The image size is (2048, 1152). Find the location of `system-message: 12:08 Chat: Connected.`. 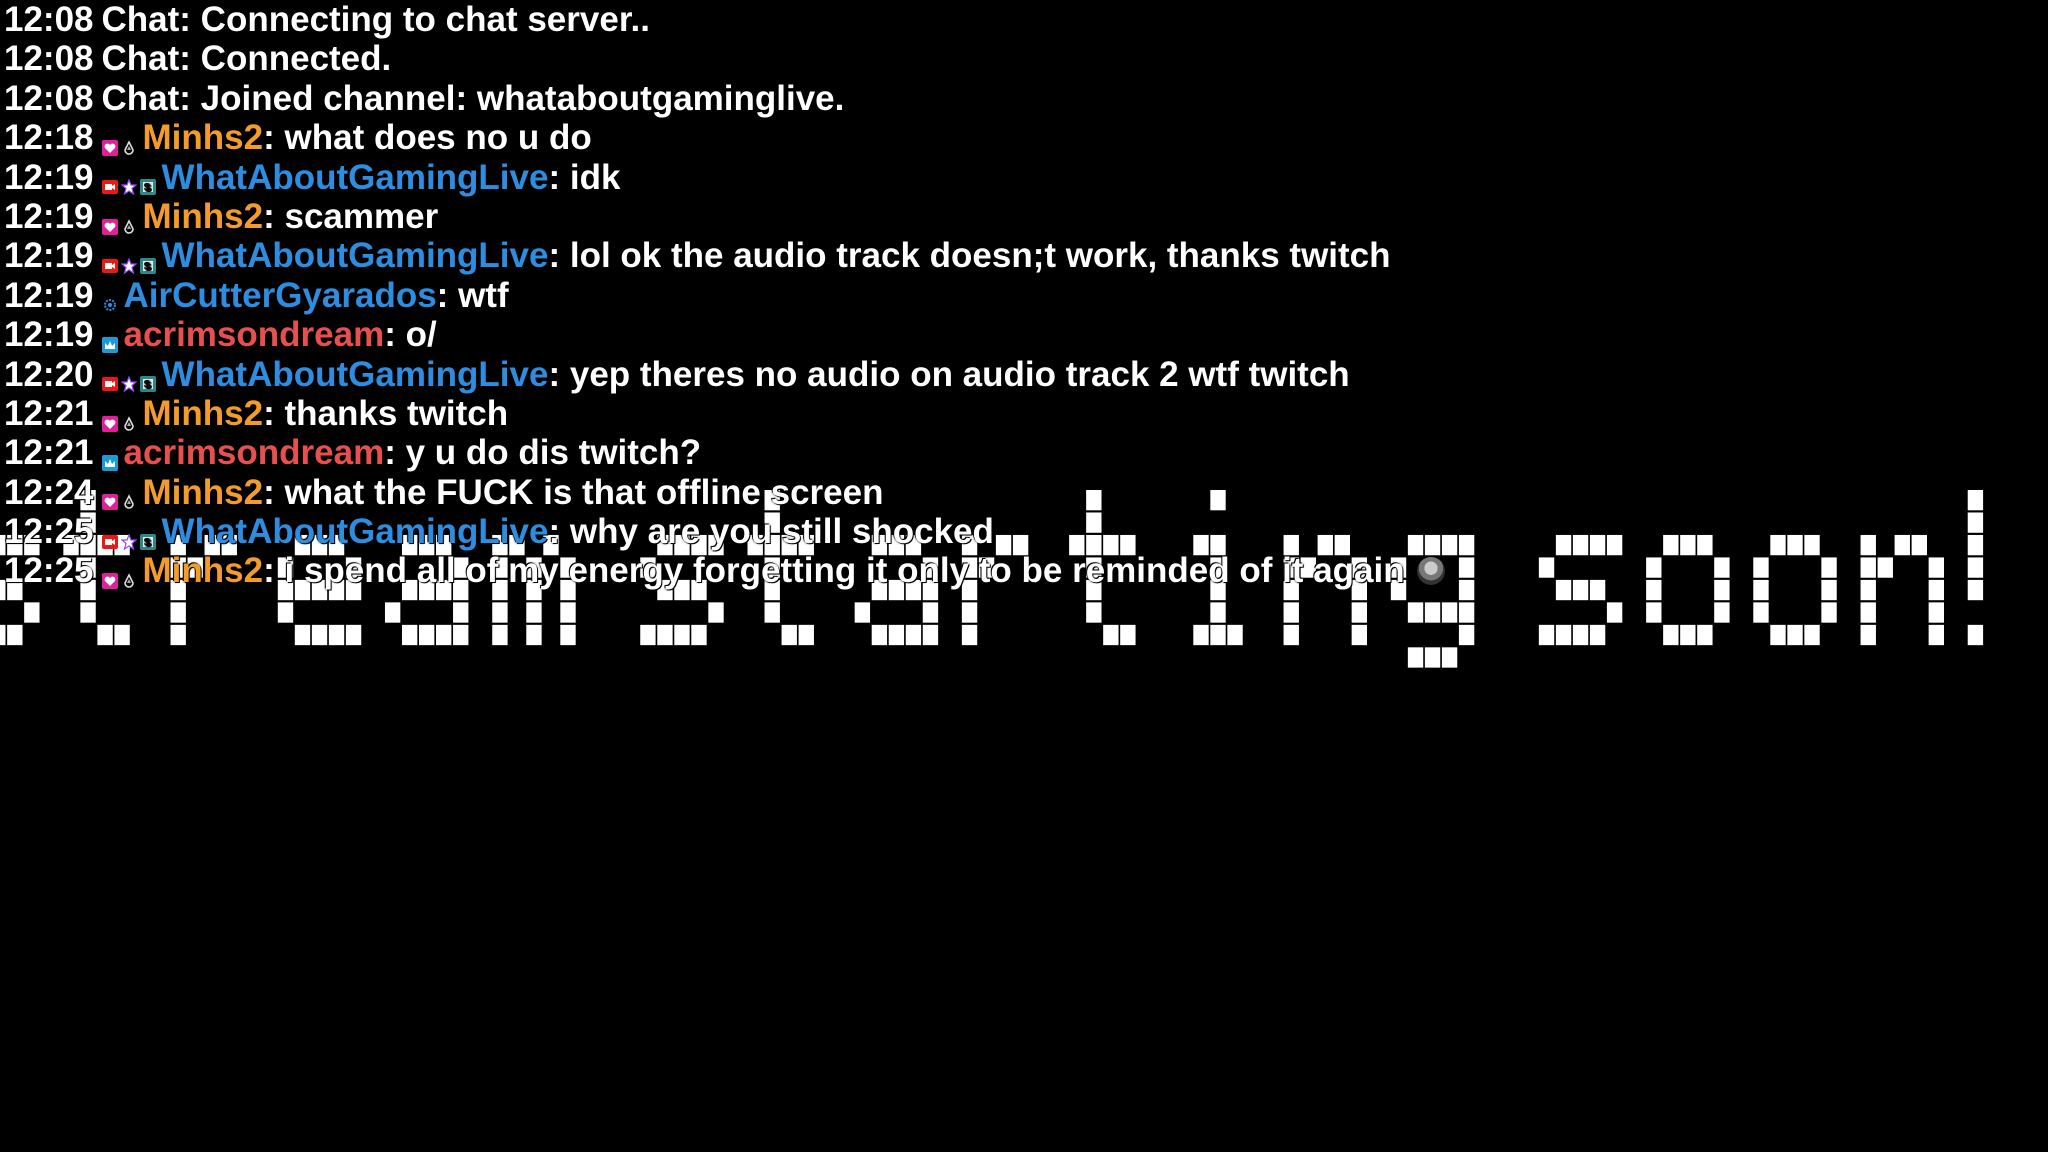

system-message: 12:08 Chat: Connected. is located at coordinates (1024, 58).